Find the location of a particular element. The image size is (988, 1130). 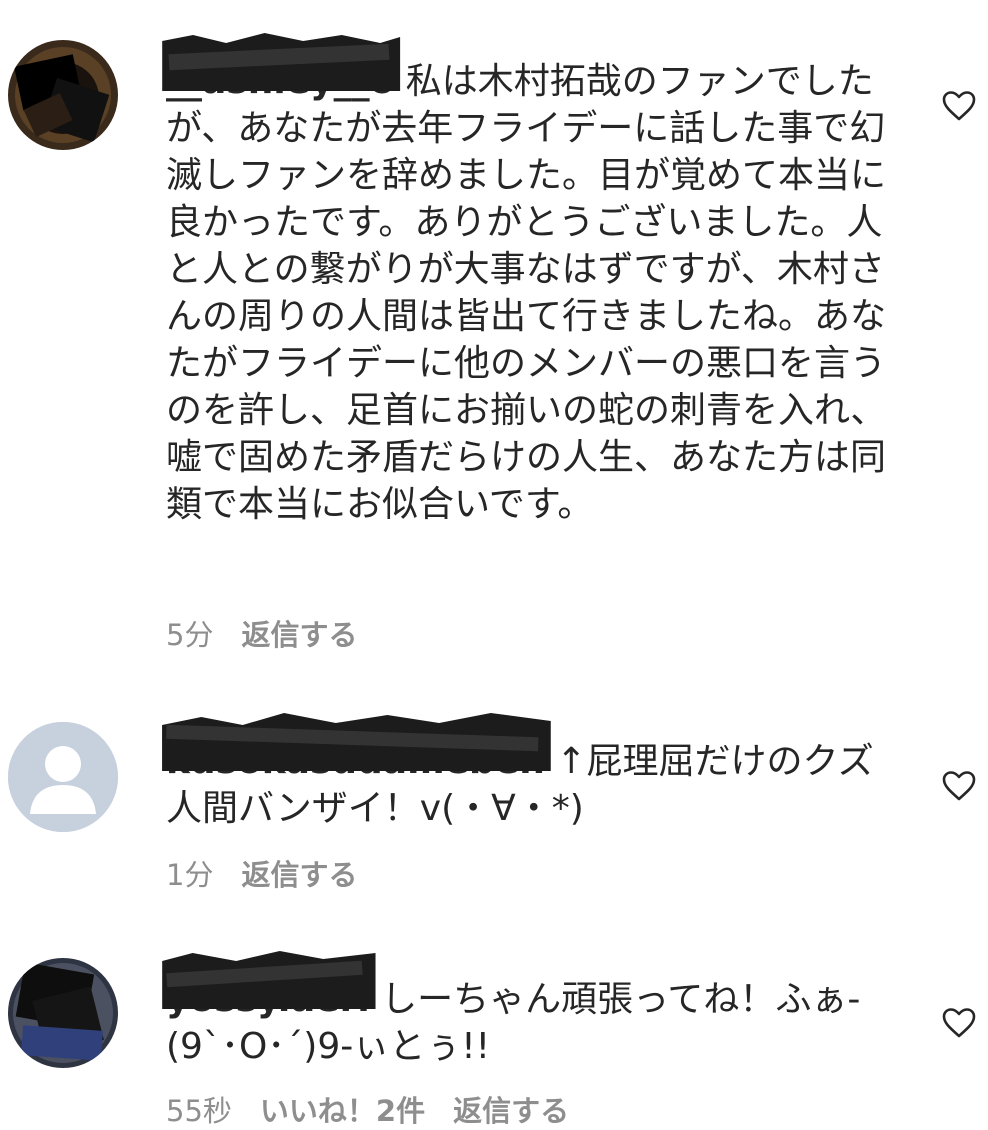

comment-username: __ashley__o is located at coordinates (281, 67).